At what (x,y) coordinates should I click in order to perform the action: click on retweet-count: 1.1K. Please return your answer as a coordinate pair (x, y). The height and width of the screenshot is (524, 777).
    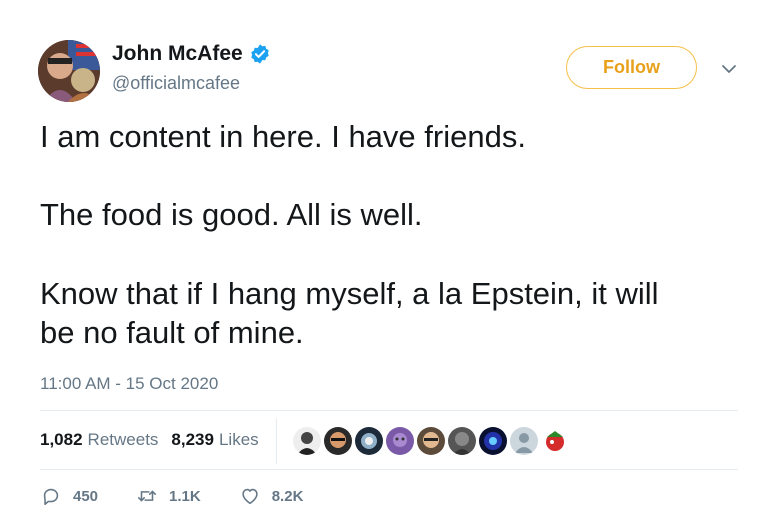
    Looking at the image, I should click on (185, 496).